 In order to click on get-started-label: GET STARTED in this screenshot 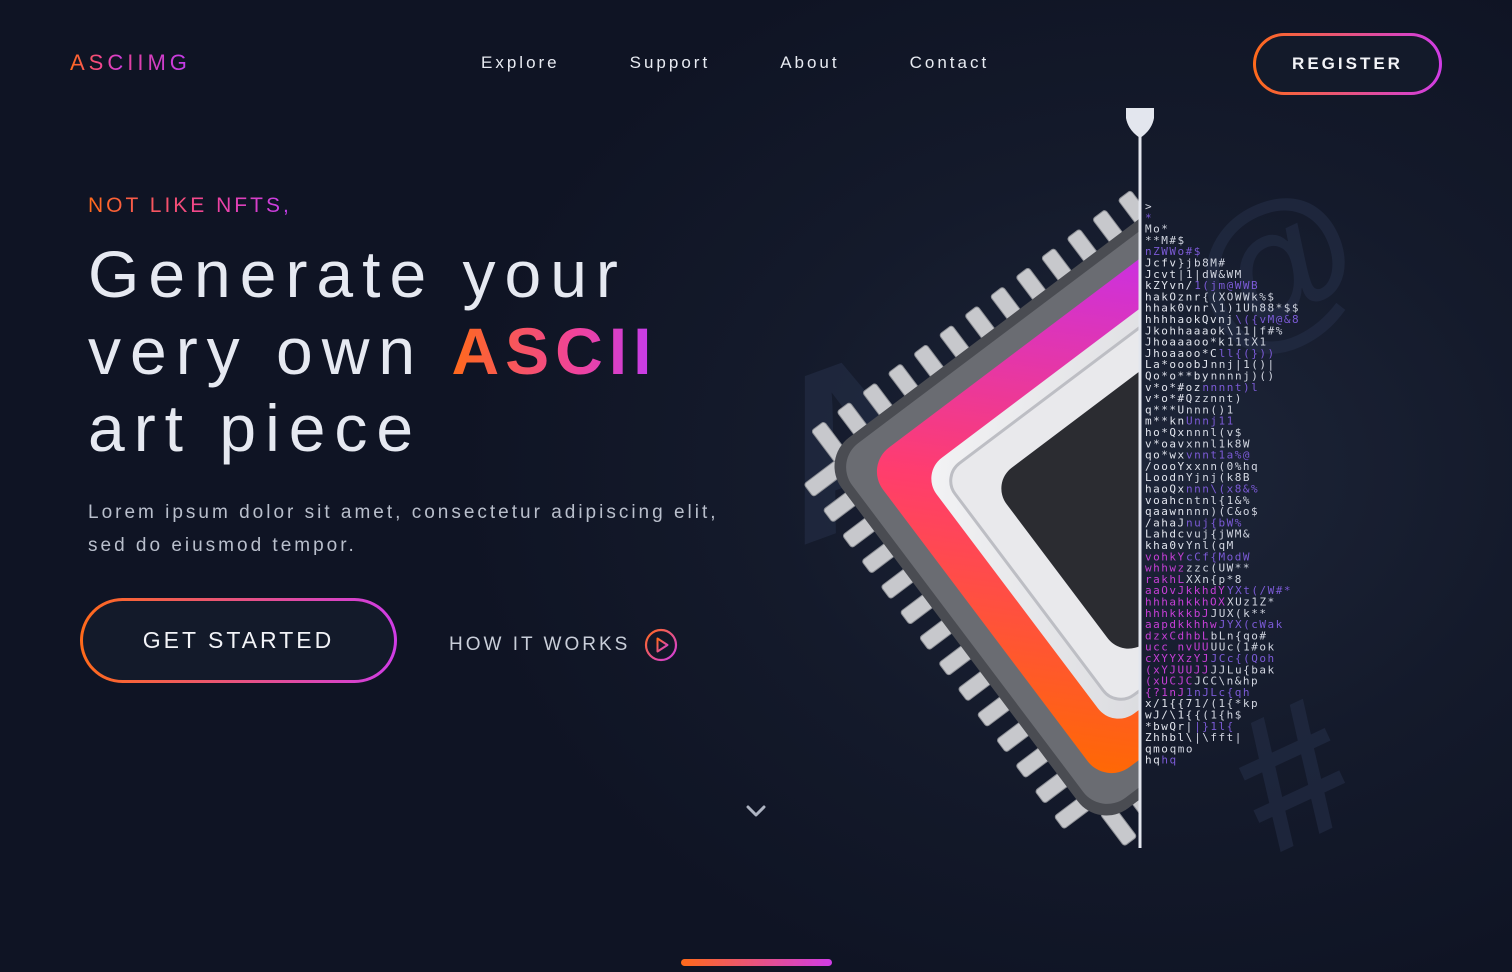, I will do `click(238, 640)`.